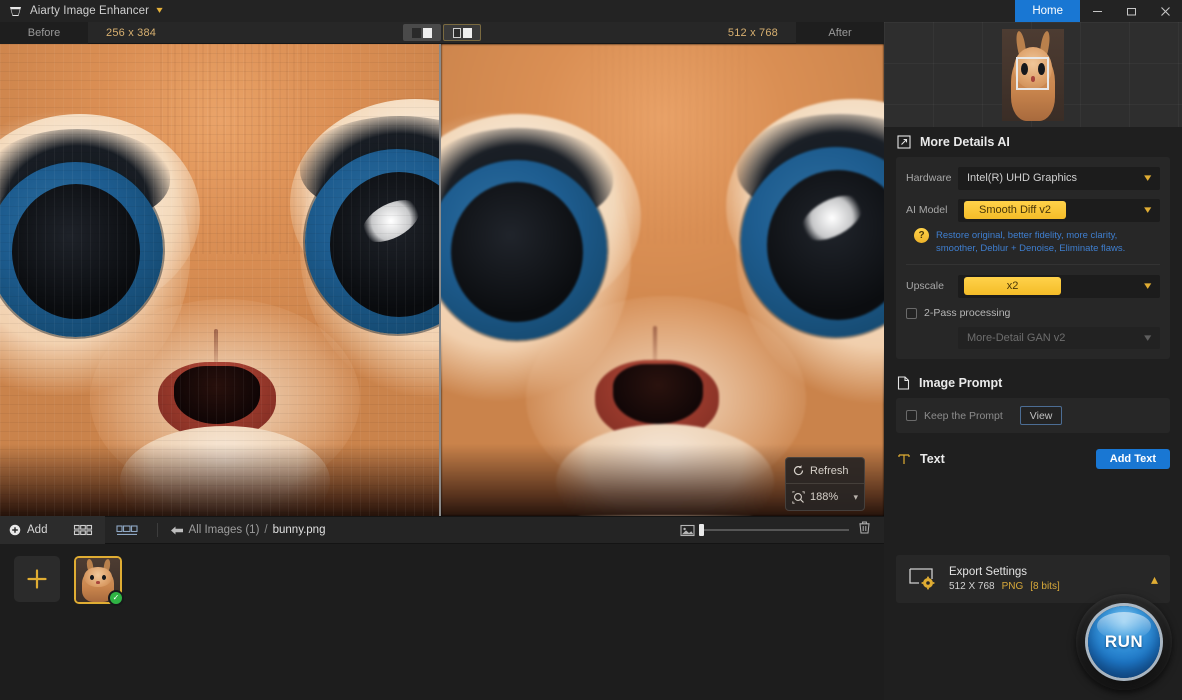 The image size is (1182, 700). I want to click on zoom-level: 188%, so click(824, 497).